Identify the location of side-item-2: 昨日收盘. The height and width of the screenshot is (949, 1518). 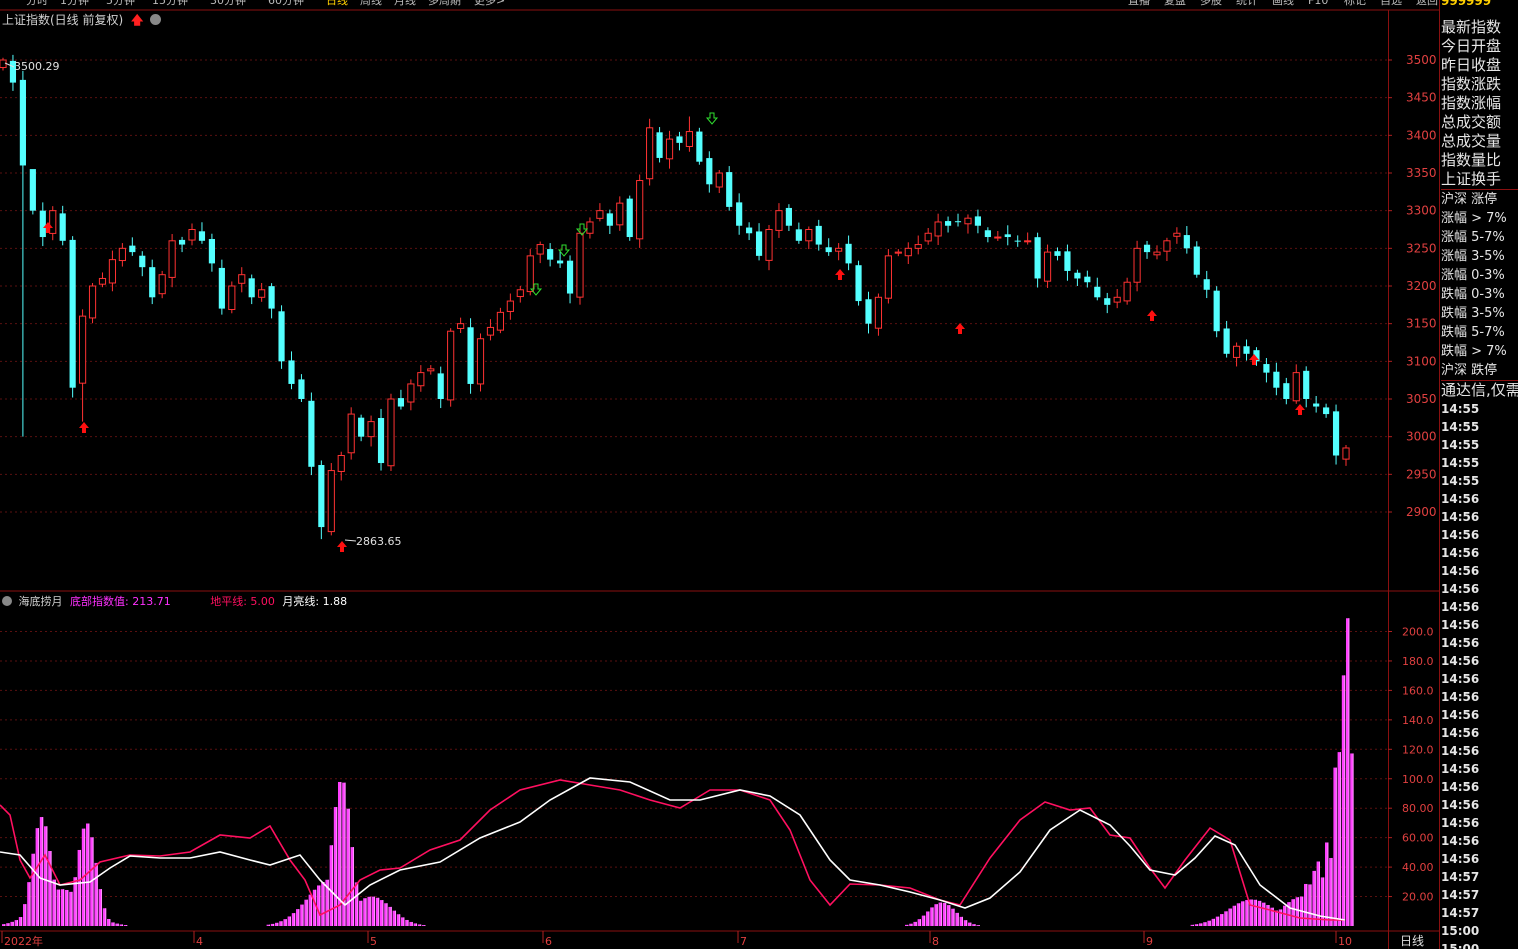
(1479, 65).